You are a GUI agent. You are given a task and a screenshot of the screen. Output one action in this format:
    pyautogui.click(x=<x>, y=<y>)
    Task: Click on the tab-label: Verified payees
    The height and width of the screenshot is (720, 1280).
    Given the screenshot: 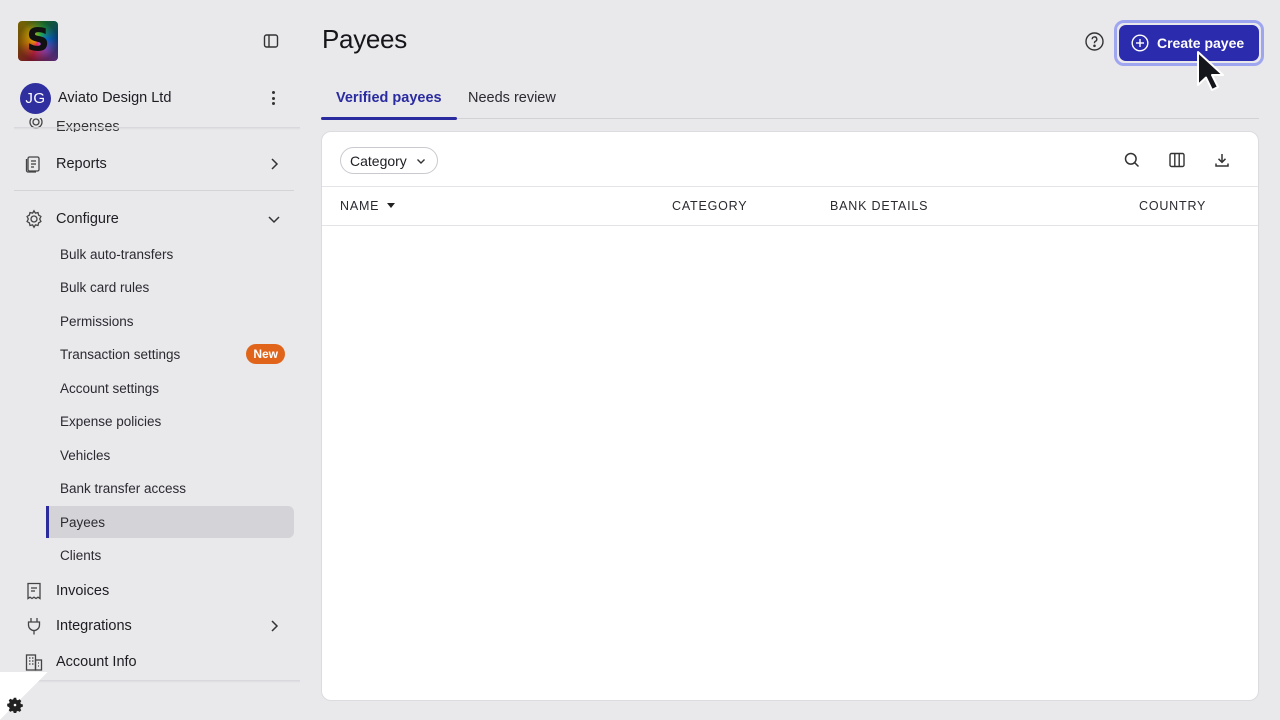 What is the action you would take?
    pyautogui.click(x=389, y=98)
    